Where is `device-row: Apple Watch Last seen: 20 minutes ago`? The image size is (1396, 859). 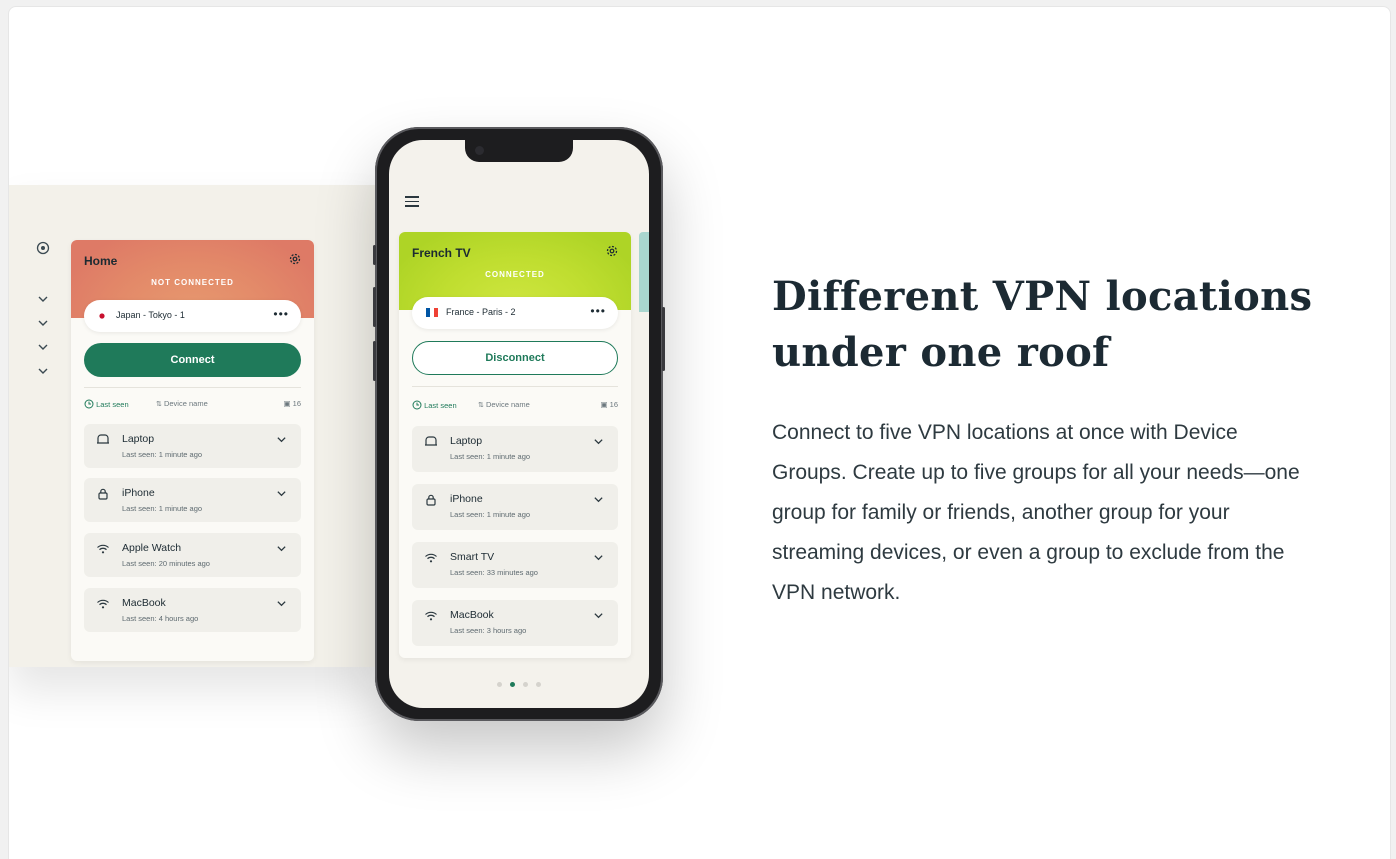
device-row: Apple Watch Last seen: 20 minutes ago is located at coordinates (192, 555).